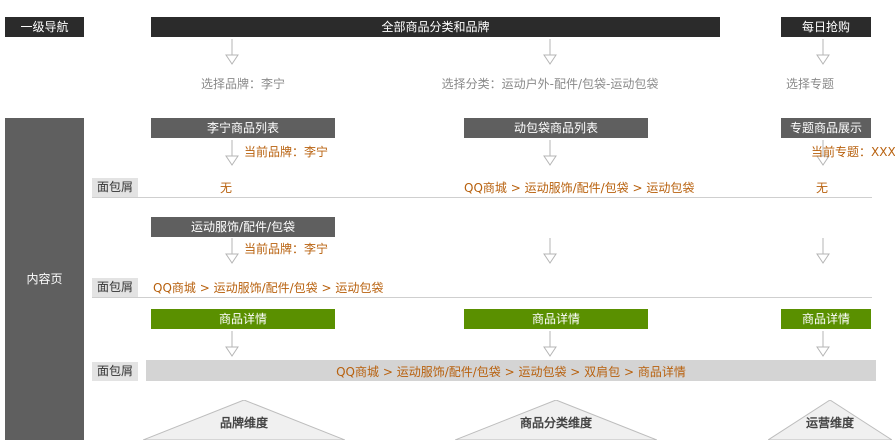 The height and width of the screenshot is (440, 895). What do you see at coordinates (556, 319) in the screenshot?
I see `category-detail-box: 商品详情` at bounding box center [556, 319].